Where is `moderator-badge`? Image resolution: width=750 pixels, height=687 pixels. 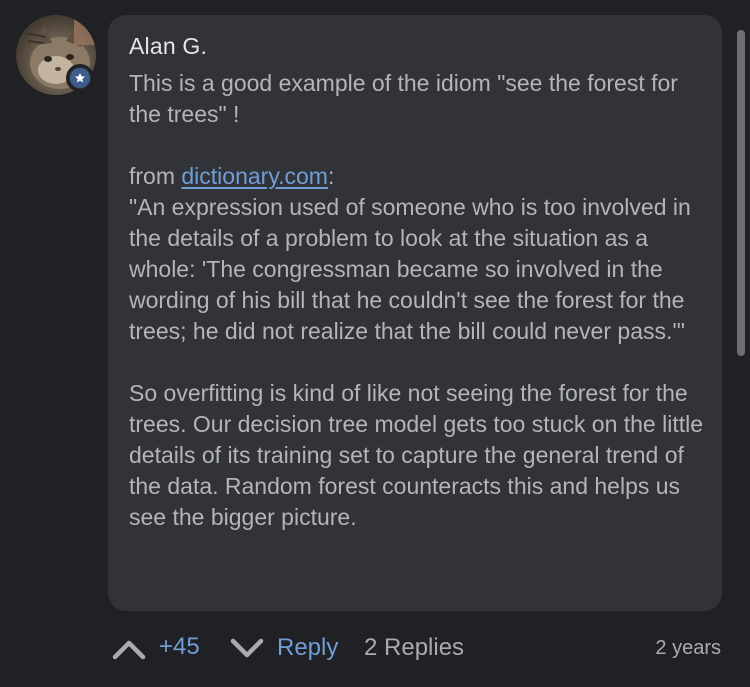
moderator-badge is located at coordinates (80, 78).